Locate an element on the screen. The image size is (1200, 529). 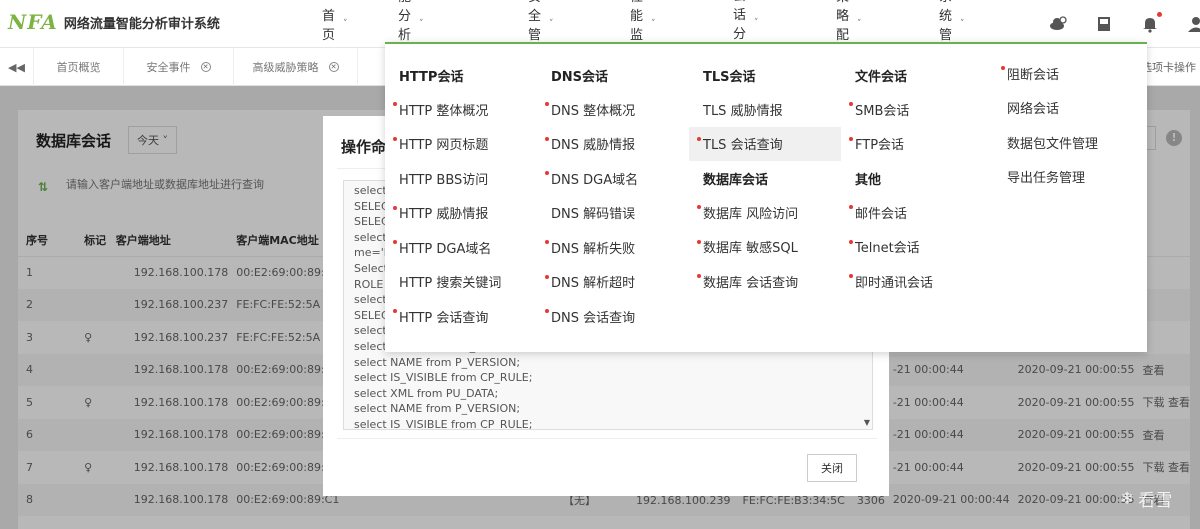
tab-security-events: 安全事件 ✕ is located at coordinates (179, 67).